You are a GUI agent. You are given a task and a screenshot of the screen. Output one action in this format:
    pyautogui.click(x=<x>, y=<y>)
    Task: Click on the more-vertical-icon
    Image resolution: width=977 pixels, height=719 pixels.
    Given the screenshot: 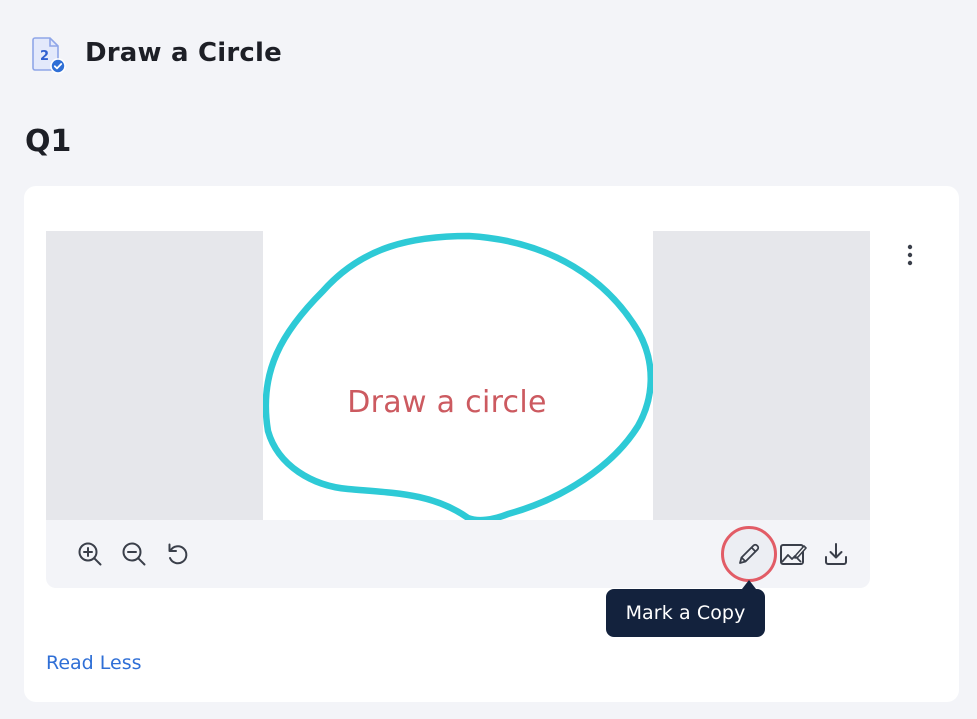 What is the action you would take?
    pyautogui.click(x=910, y=257)
    